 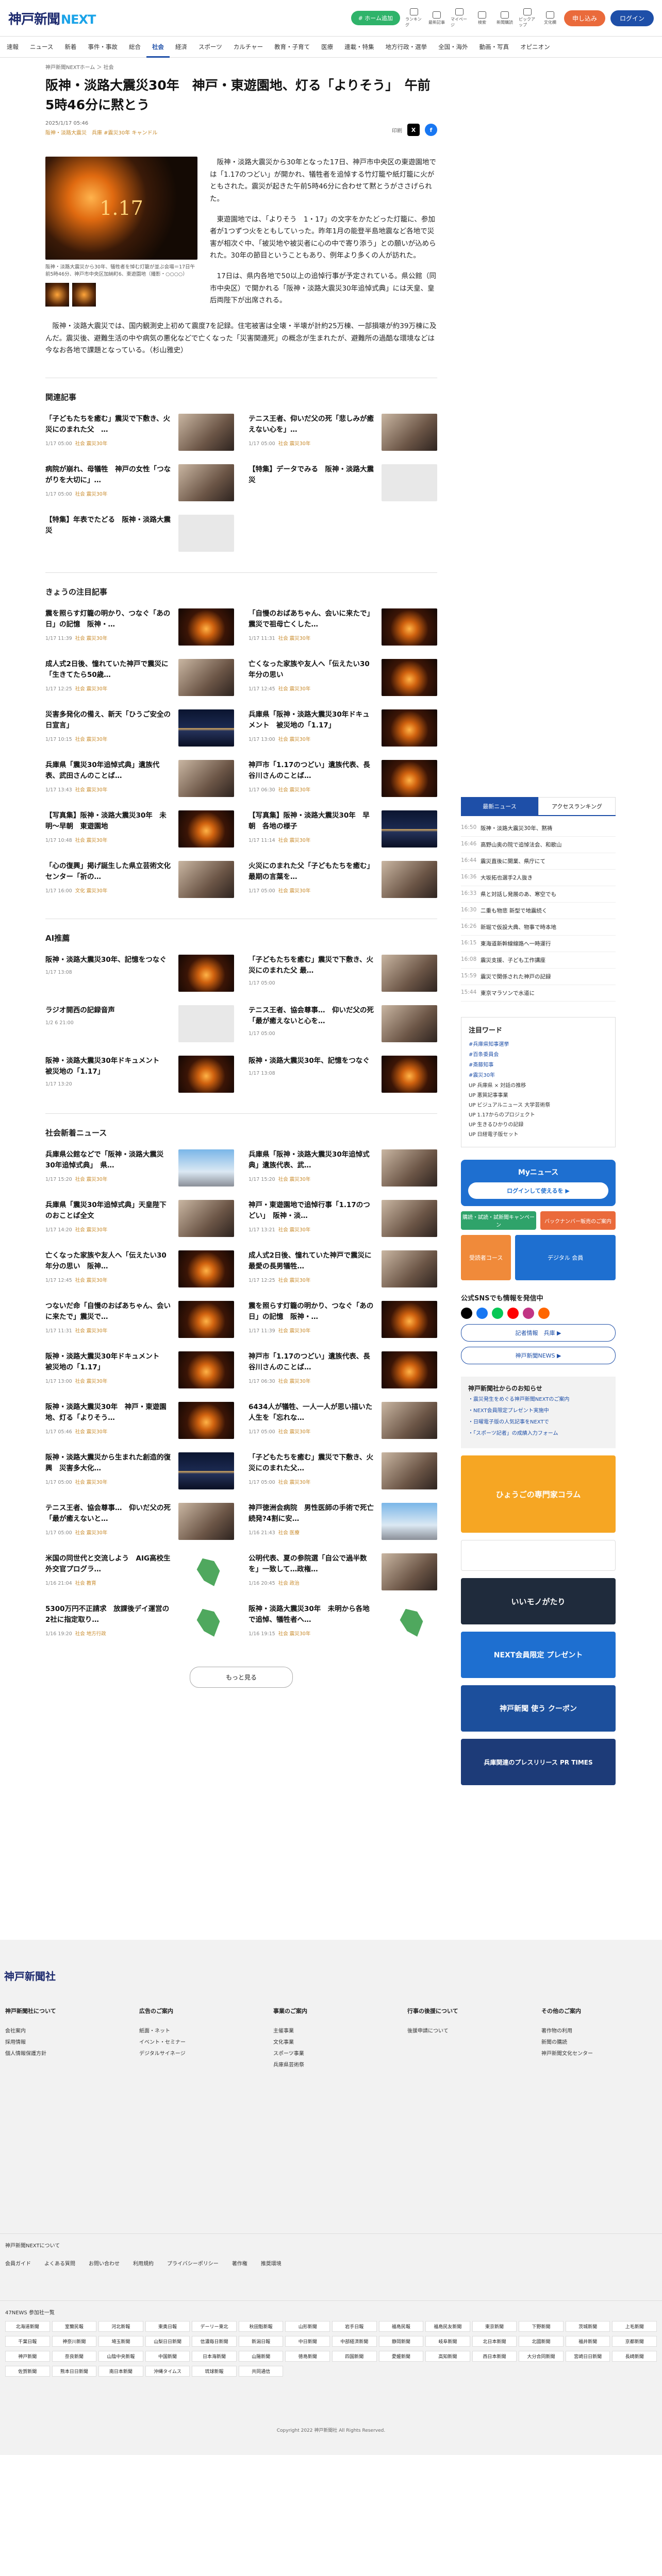 What do you see at coordinates (328, 47) in the screenshot?
I see `nav-item: 医療` at bounding box center [328, 47].